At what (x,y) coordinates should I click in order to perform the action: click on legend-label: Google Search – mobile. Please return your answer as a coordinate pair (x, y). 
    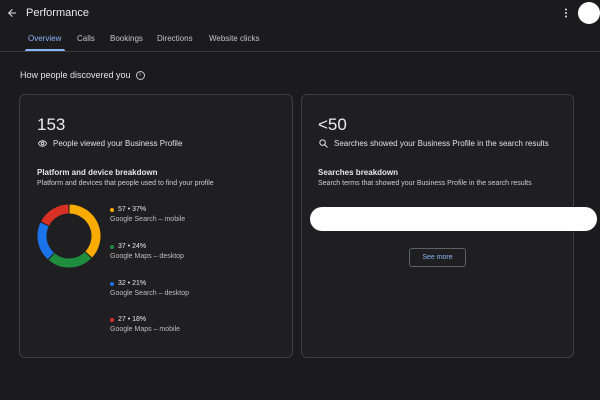
    Looking at the image, I should click on (148, 219).